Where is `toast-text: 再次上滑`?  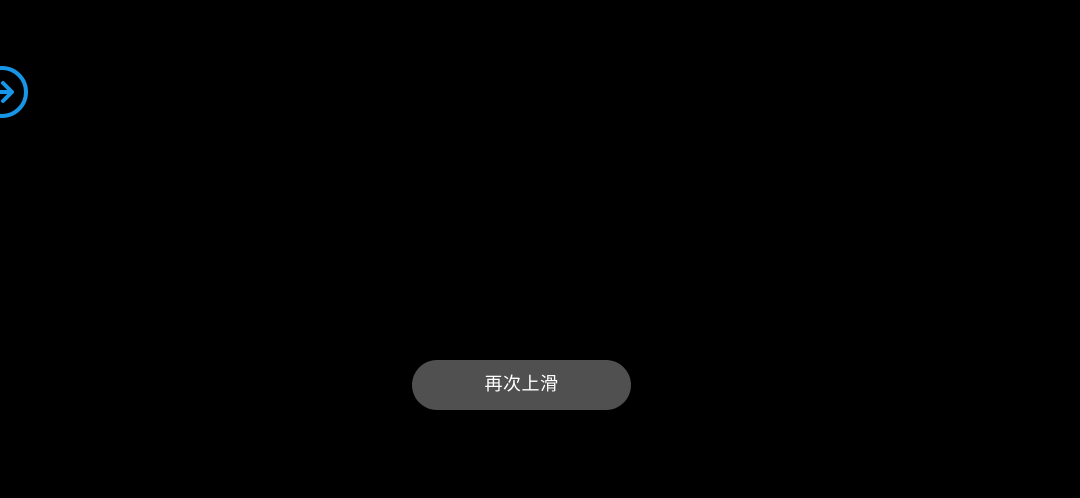
toast-text: 再次上滑 is located at coordinates (521, 384).